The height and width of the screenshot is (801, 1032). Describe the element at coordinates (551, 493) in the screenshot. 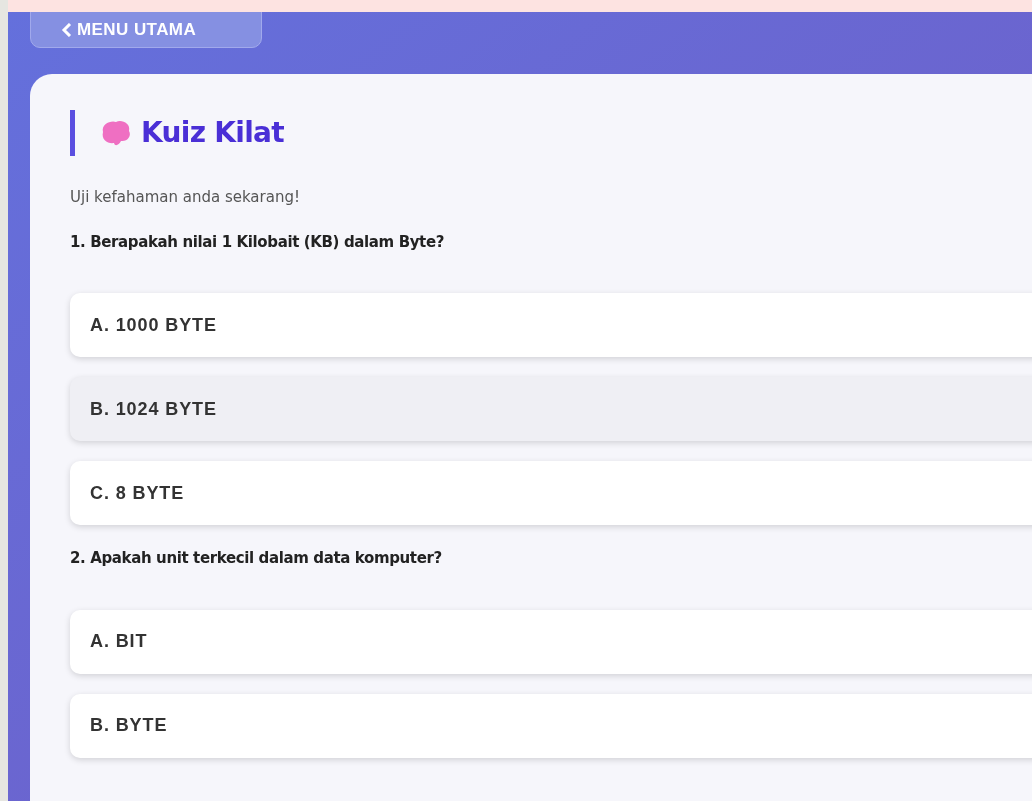

I see `answer-option: C. 8 BYTE` at that location.